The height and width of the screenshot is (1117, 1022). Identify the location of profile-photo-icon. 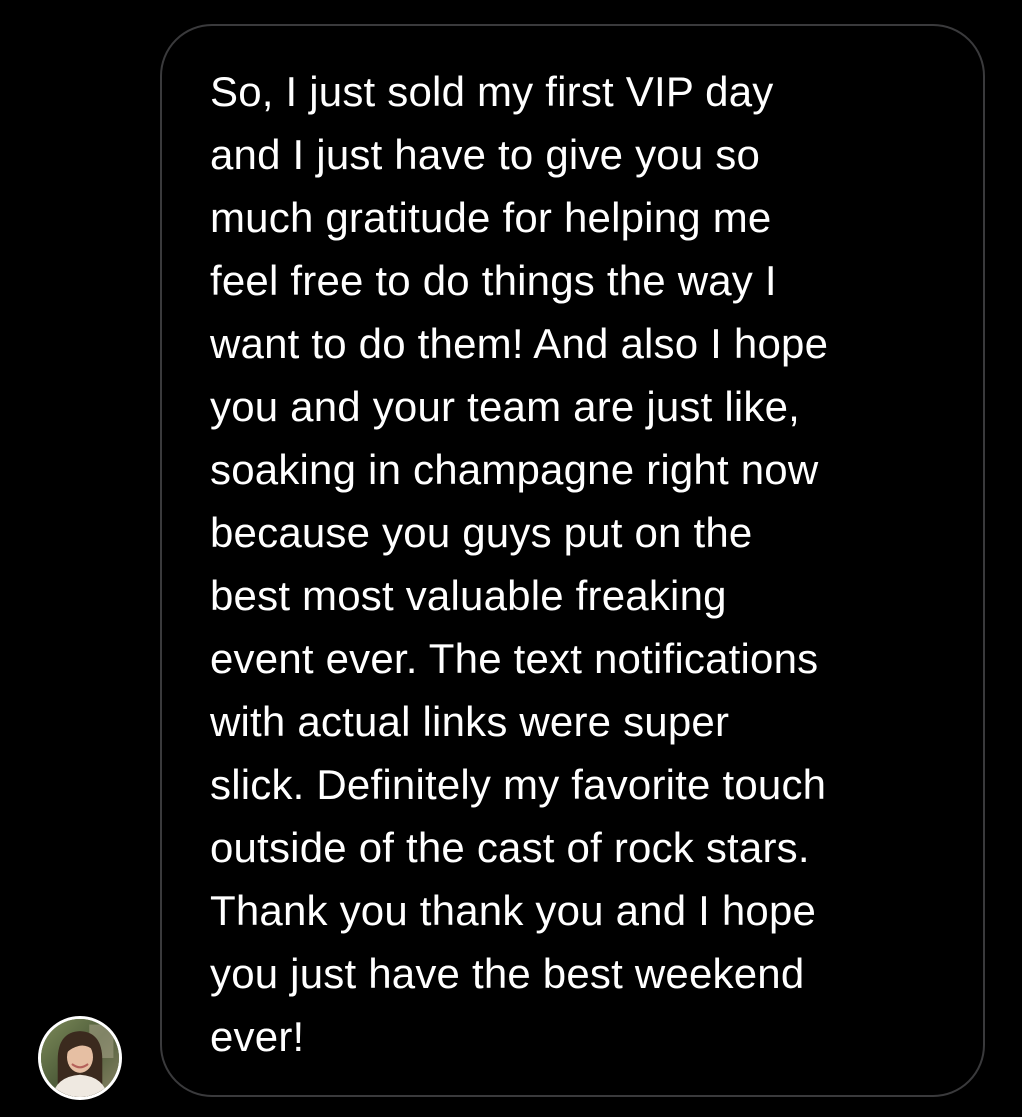
(80, 1058).